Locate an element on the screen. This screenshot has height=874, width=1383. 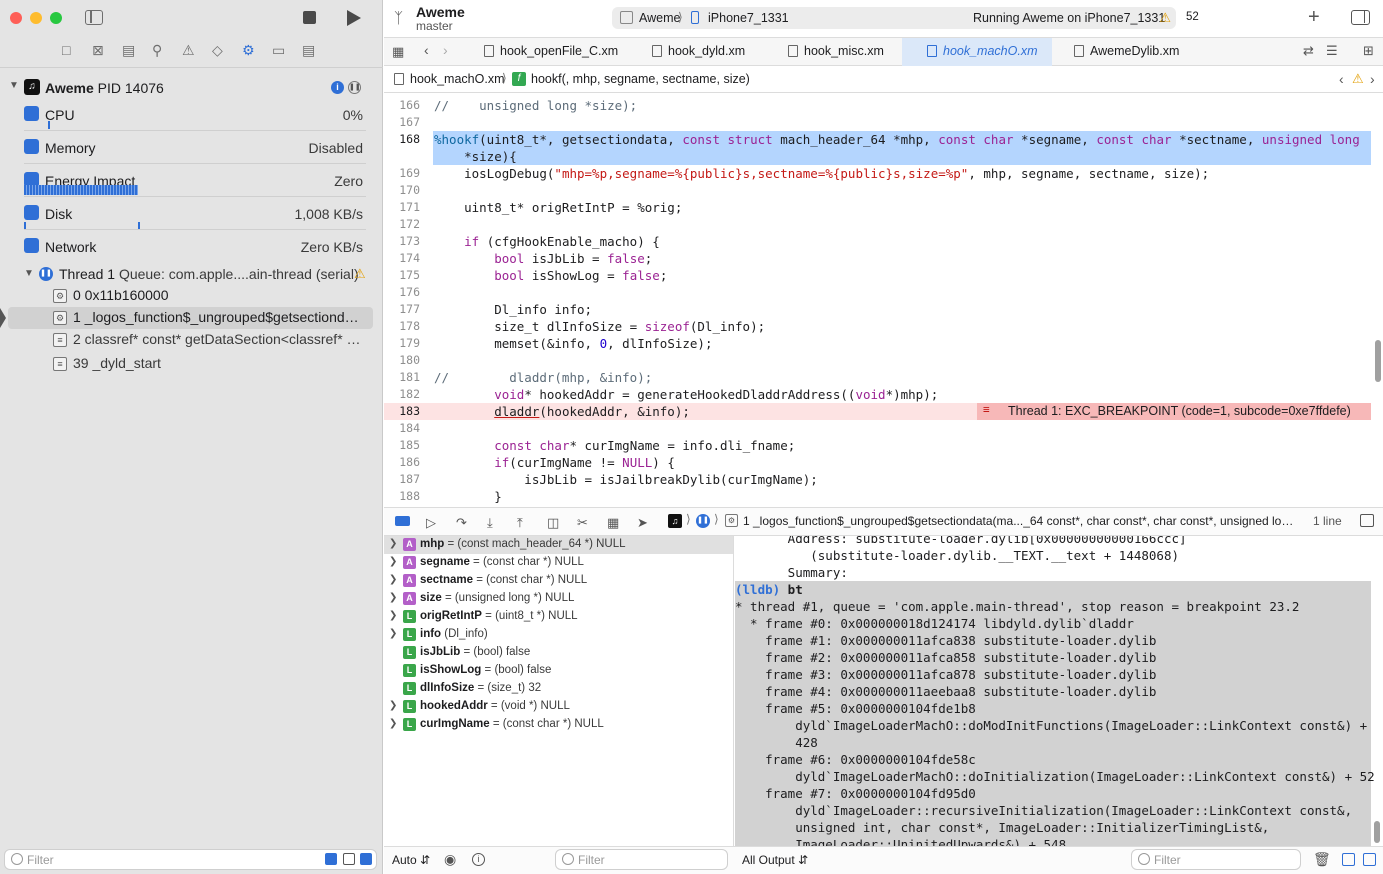
warning-icon: ⚠ is located at coordinates (1165, 18).